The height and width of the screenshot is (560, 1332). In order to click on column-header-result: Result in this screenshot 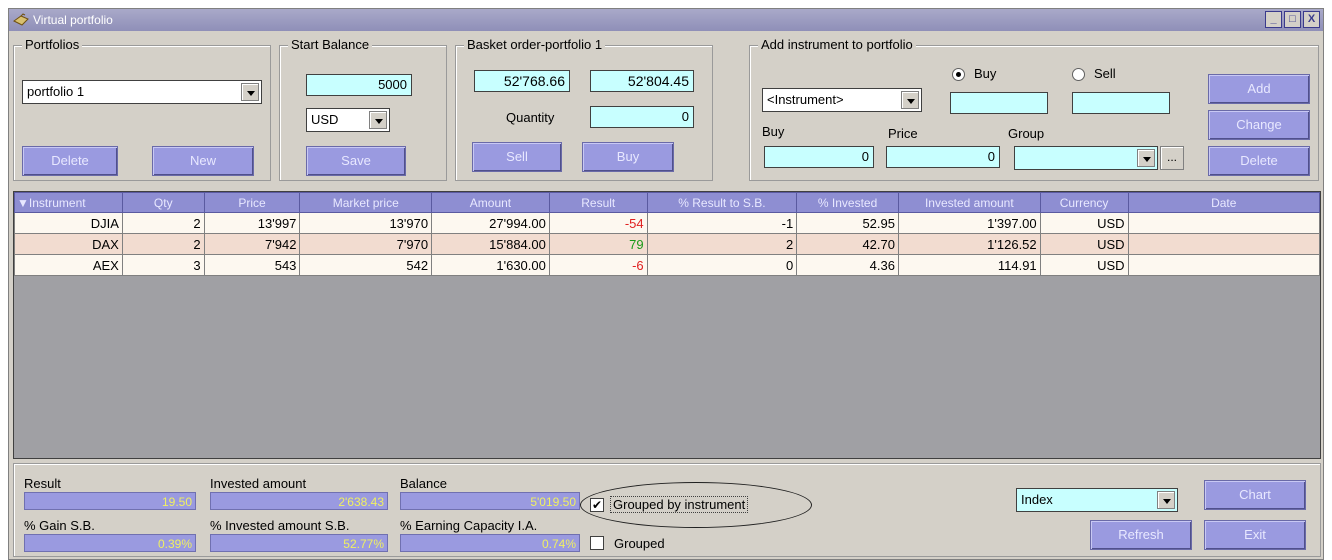, I will do `click(598, 202)`.